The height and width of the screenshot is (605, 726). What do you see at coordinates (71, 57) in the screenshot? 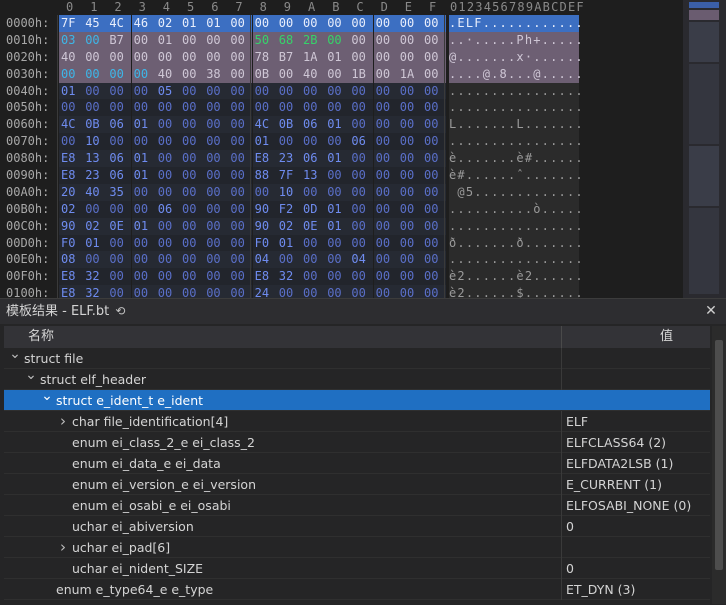
I see `hex-byte: 40` at bounding box center [71, 57].